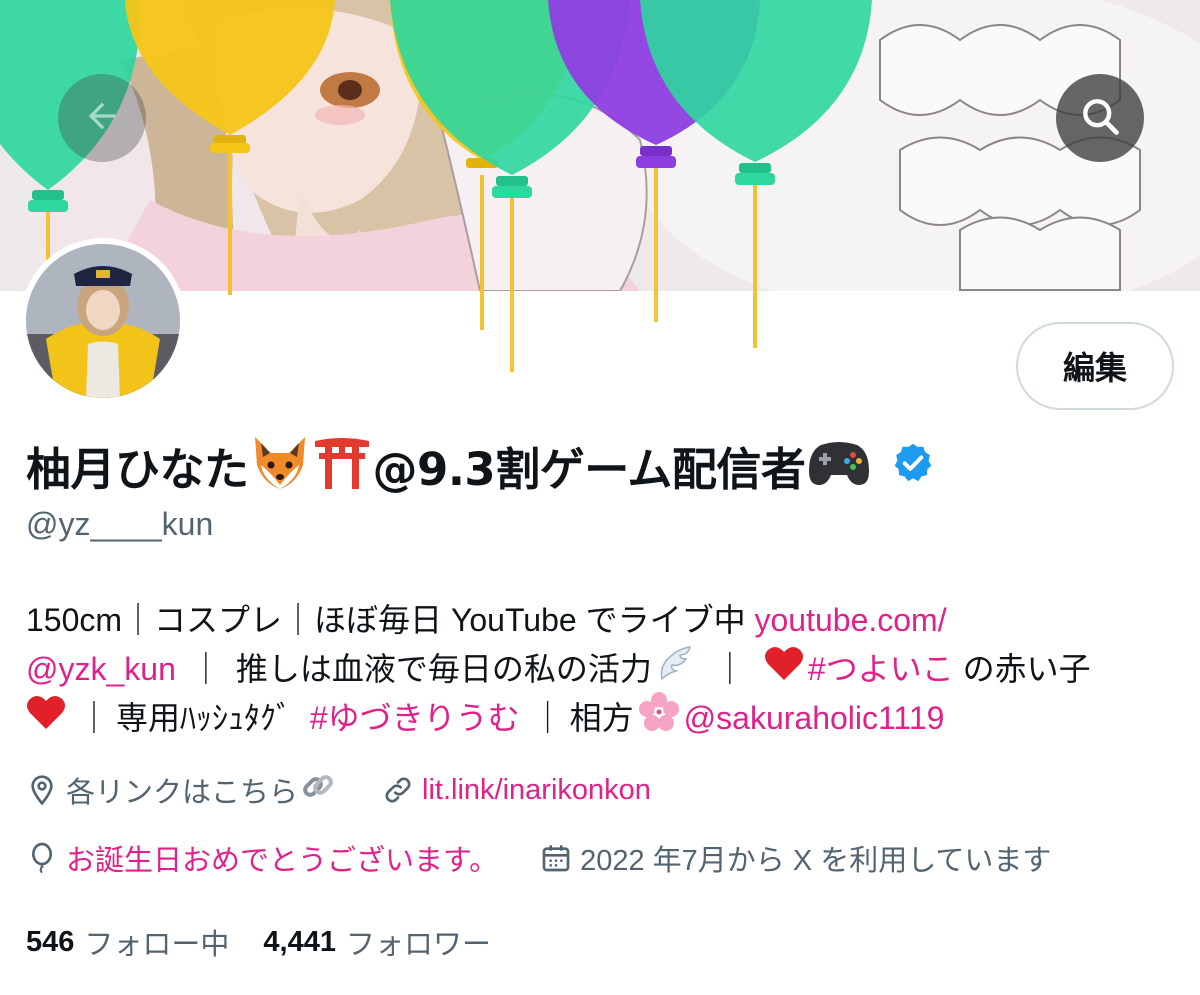 The width and height of the screenshot is (1200, 995). What do you see at coordinates (182, 793) in the screenshot?
I see `location-text: 各リンクはこちら` at bounding box center [182, 793].